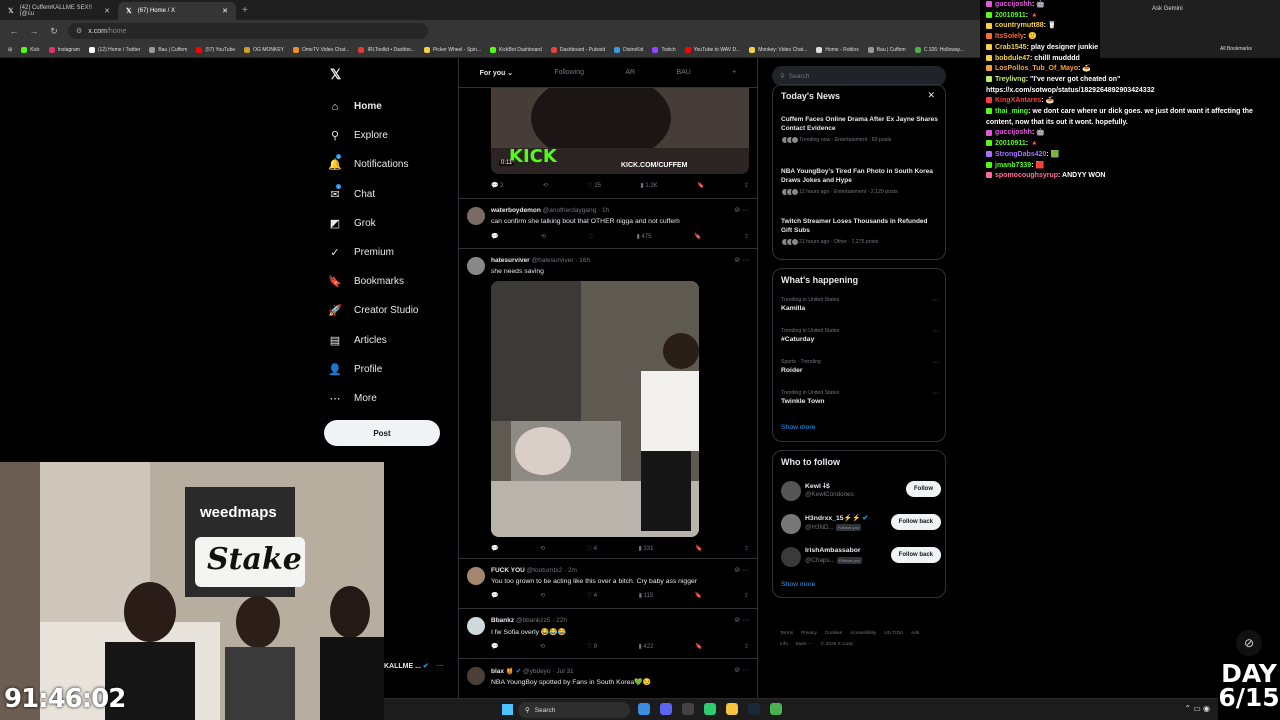  Describe the element at coordinates (245, 10) in the screenshot. I see `new-tab-button: +` at that location.